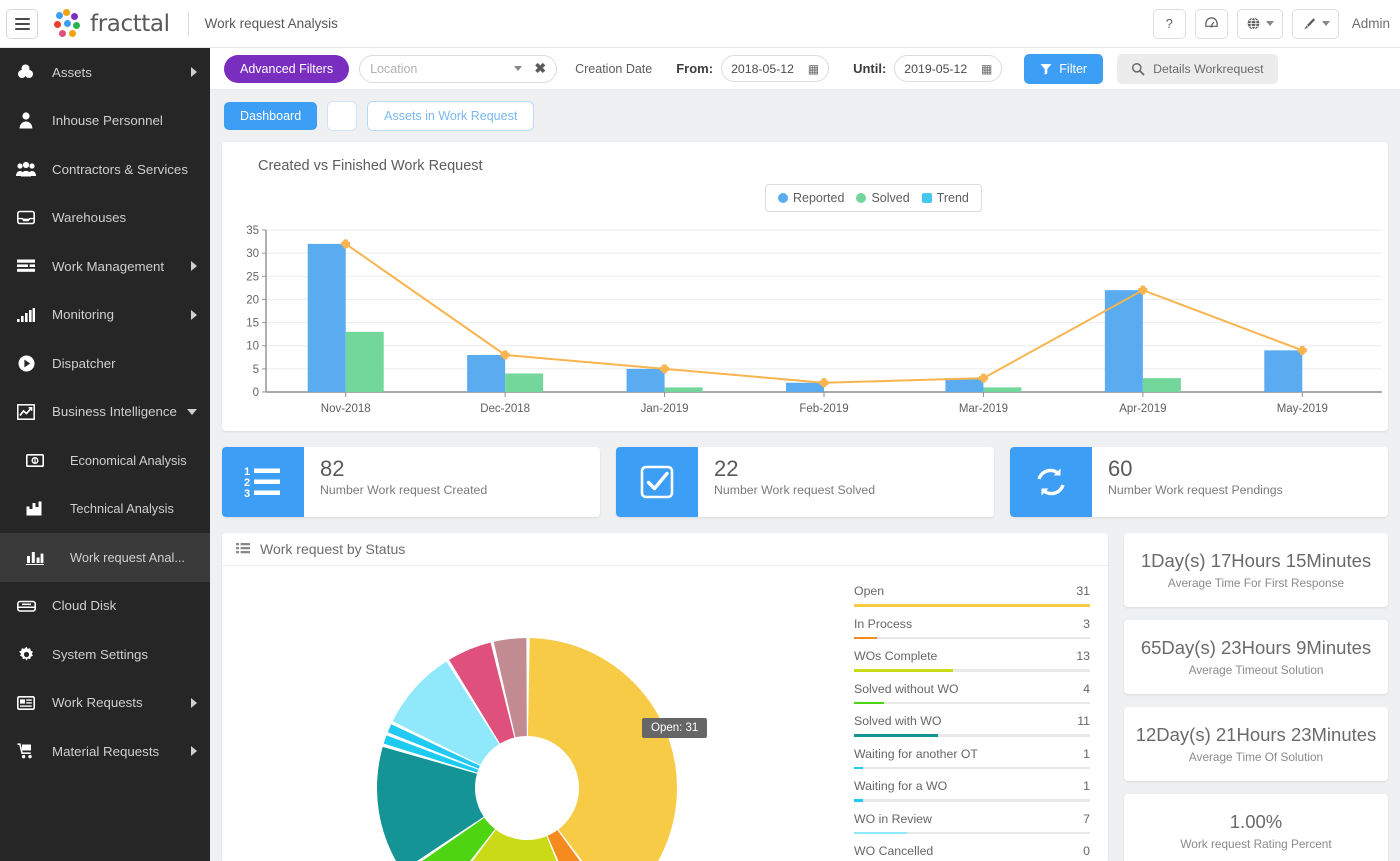  I want to click on help-button: ?, so click(1169, 23).